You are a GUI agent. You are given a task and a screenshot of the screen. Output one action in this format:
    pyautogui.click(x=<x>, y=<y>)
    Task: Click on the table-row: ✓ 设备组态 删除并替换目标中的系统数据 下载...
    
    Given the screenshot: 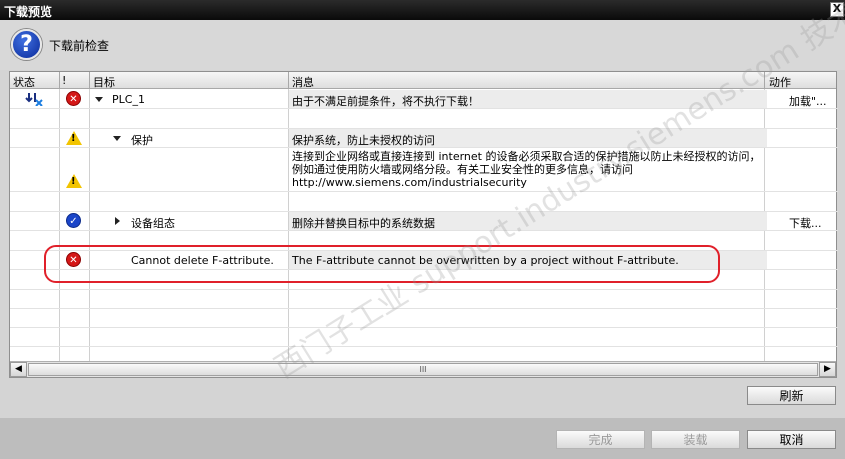 What is the action you would take?
    pyautogui.click(x=424, y=221)
    